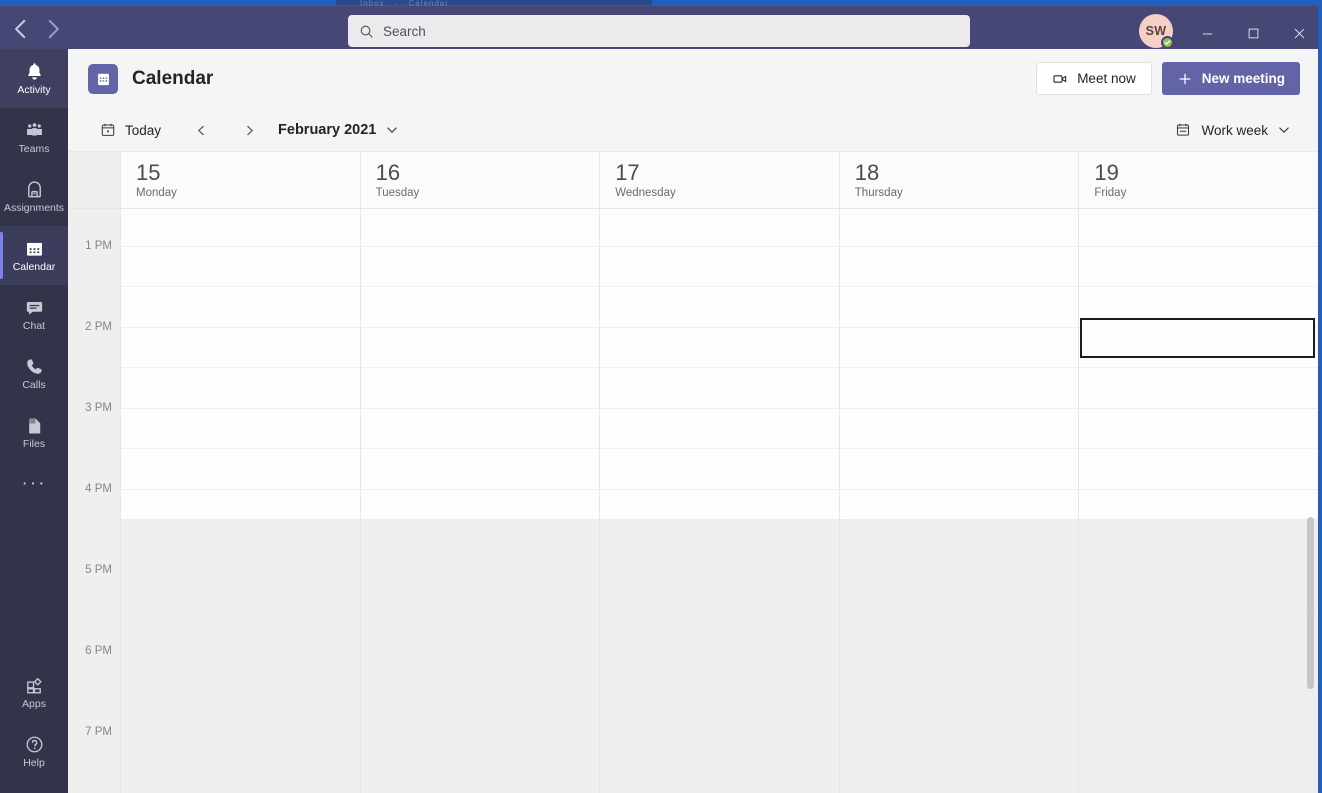  I want to click on day-column-thursday, so click(958, 501).